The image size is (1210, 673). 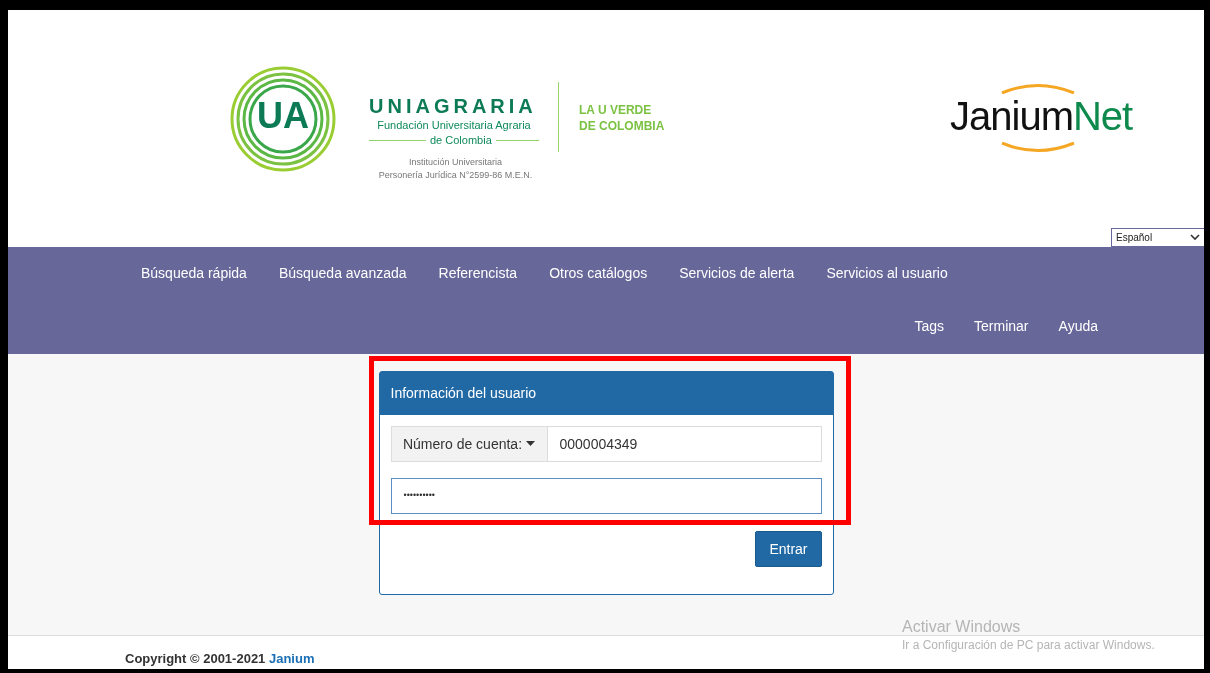 I want to click on activation-text: Ir a Configuración de PC para activar Windows., so click(x=1028, y=645).